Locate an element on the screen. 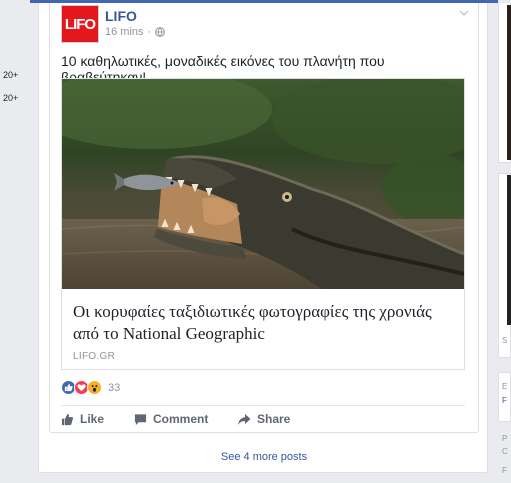  globe-icon is located at coordinates (160, 32).